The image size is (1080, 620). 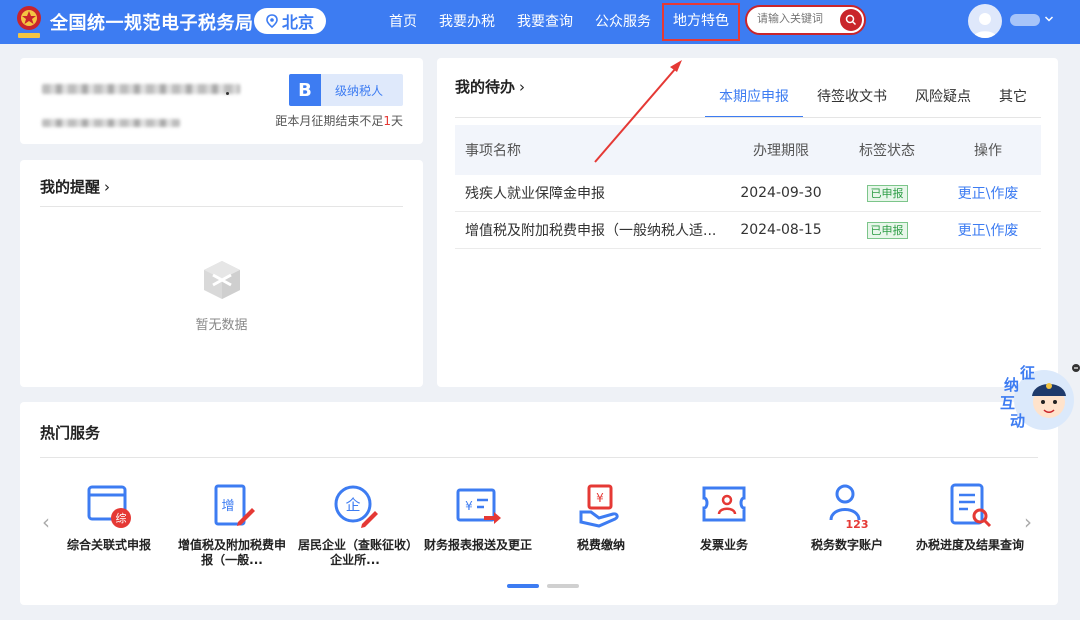 I want to click on invoice-icon, so click(x=724, y=504).